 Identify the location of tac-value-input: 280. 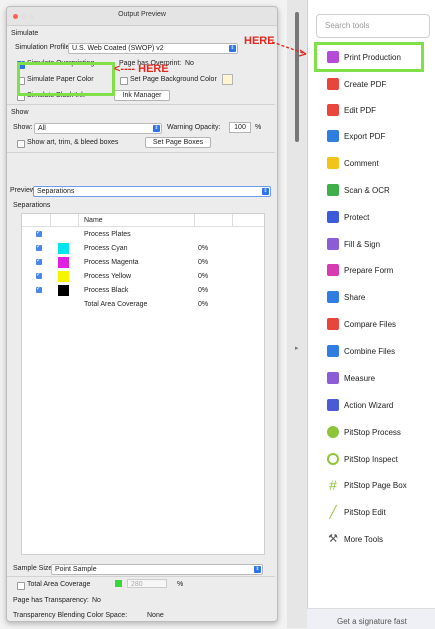
(147, 583).